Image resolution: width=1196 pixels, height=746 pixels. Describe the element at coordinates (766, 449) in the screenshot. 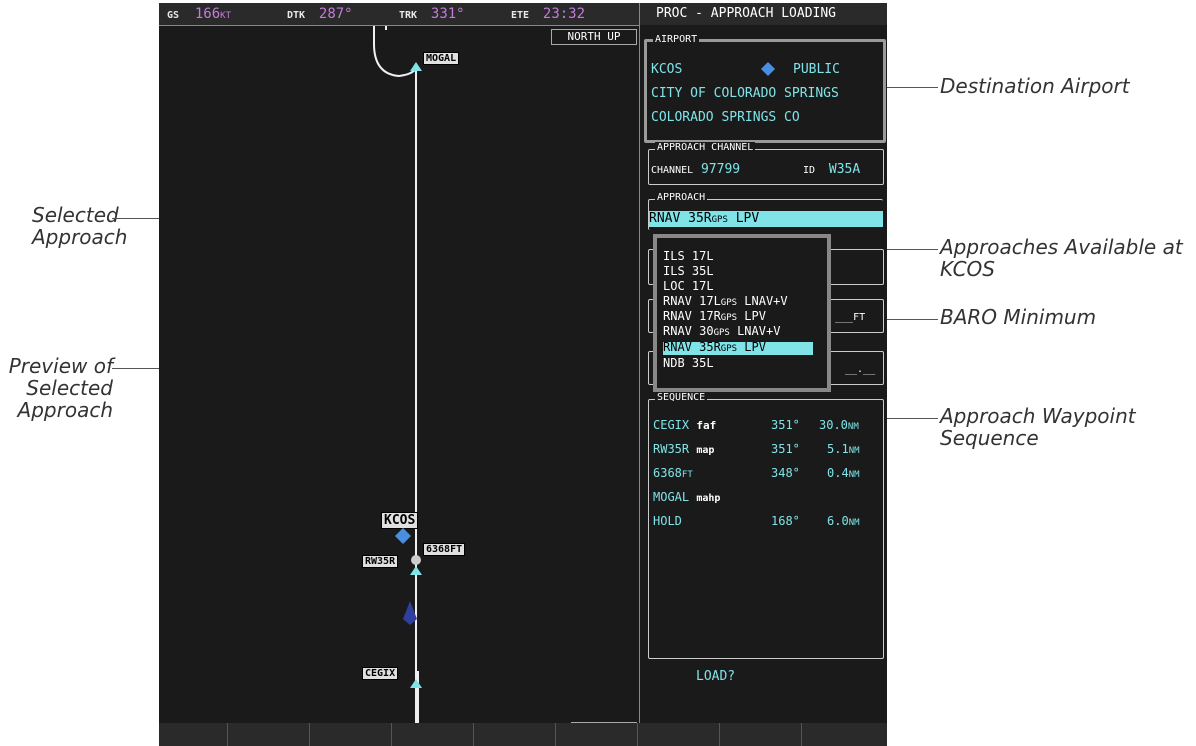

I see `sequence-row: RW35R map 351° 5.1NM` at that location.